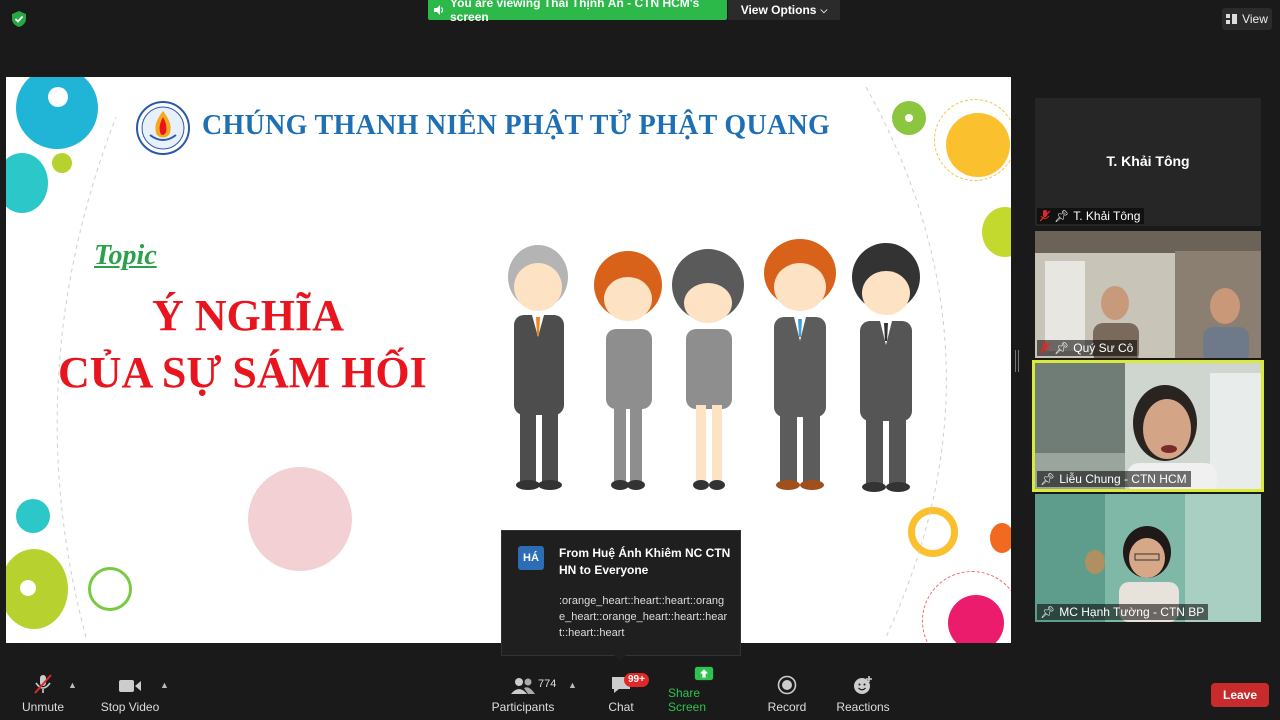 This screenshot has width=1280, height=720. I want to click on video-options-caret-icon: ▲, so click(164, 685).